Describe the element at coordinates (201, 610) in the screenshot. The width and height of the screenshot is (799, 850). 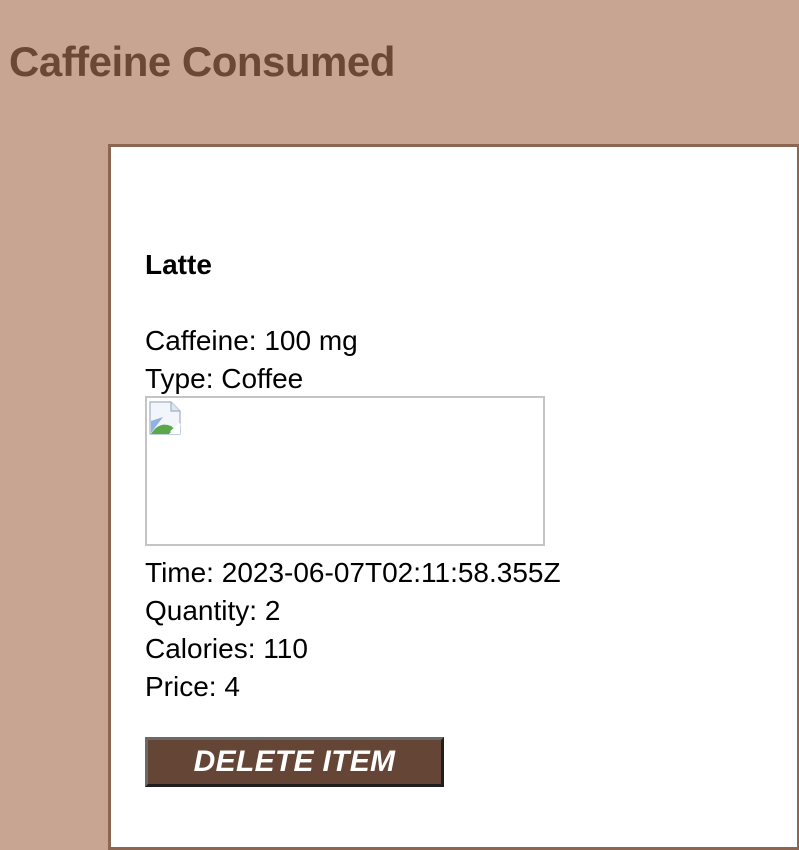
I see `quantity-label: Quantity:` at that location.